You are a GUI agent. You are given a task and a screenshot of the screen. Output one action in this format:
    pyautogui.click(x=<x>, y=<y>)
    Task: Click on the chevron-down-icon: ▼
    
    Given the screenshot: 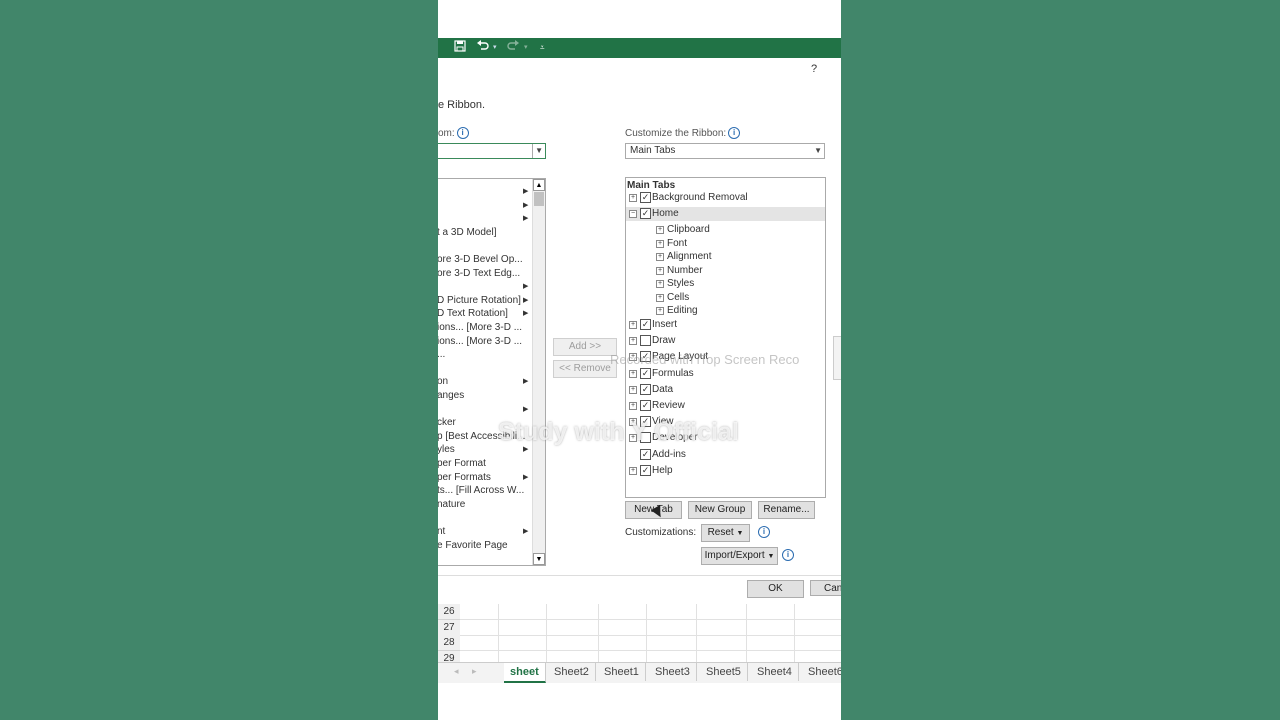 What is the action you would take?
    pyautogui.click(x=537, y=151)
    